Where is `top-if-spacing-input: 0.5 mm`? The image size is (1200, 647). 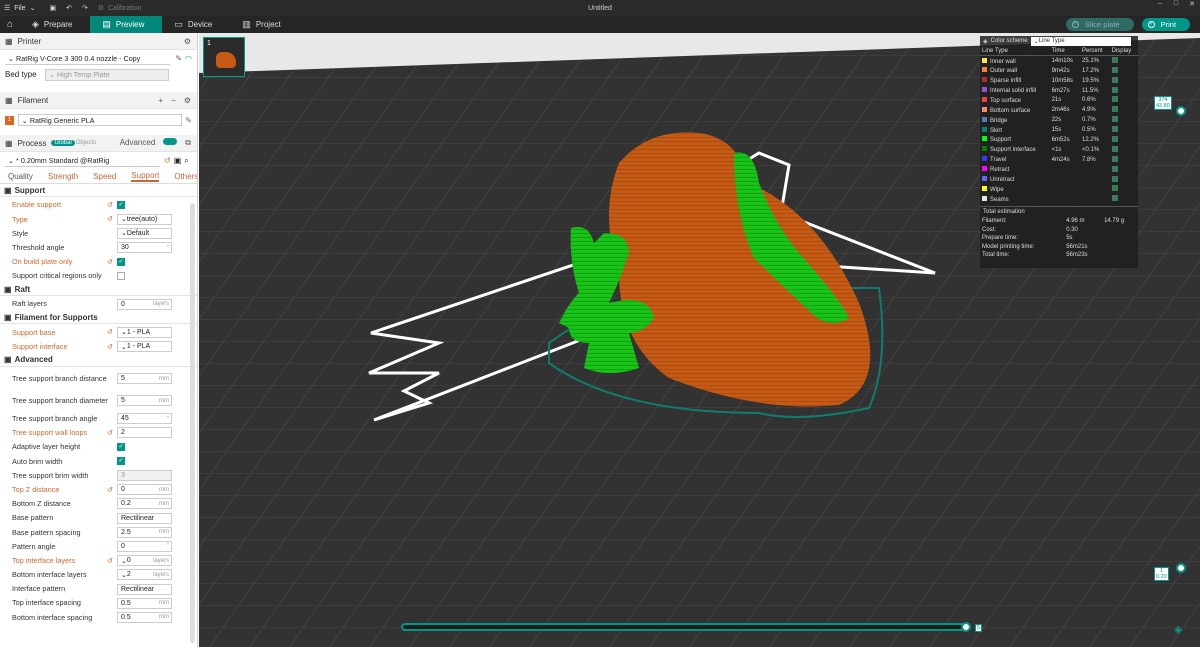 top-if-spacing-input: 0.5 mm is located at coordinates (144, 603).